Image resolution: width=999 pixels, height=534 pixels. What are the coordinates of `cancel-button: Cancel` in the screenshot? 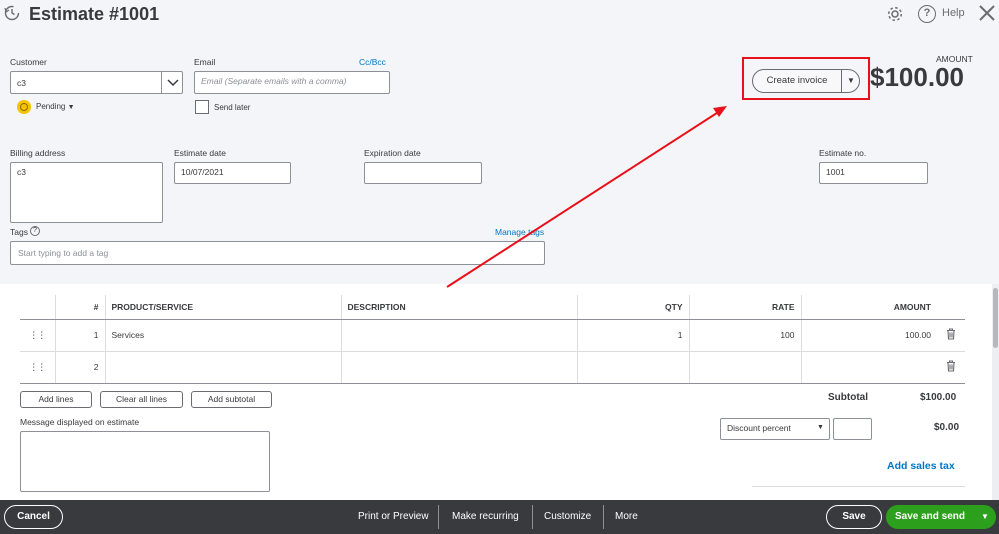 It's located at (33, 517).